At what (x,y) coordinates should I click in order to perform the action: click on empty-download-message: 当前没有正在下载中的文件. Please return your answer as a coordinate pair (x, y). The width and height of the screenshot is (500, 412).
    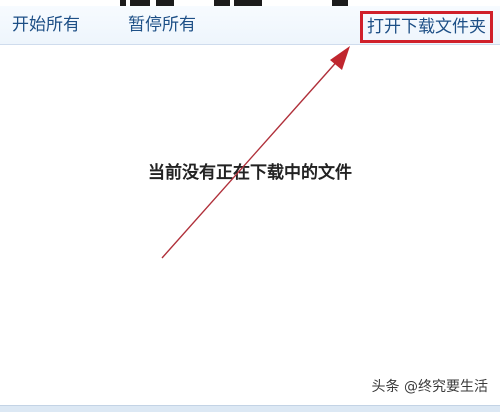
    Looking at the image, I should click on (250, 173).